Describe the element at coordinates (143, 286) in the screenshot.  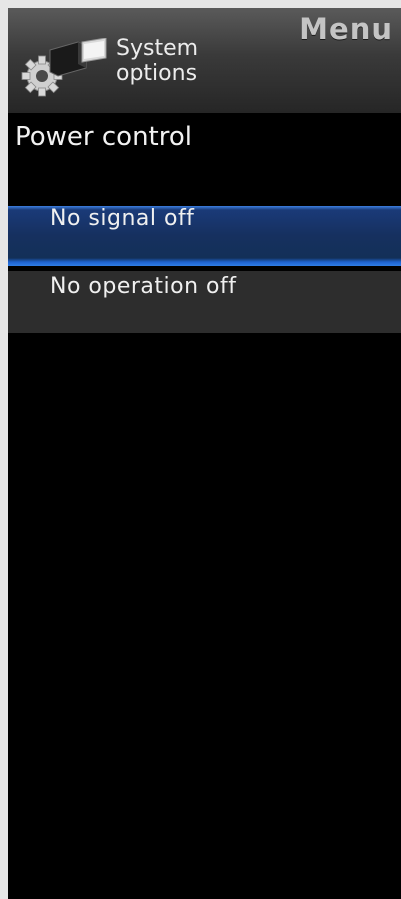
I see `menu-item-label: No operation off` at that location.